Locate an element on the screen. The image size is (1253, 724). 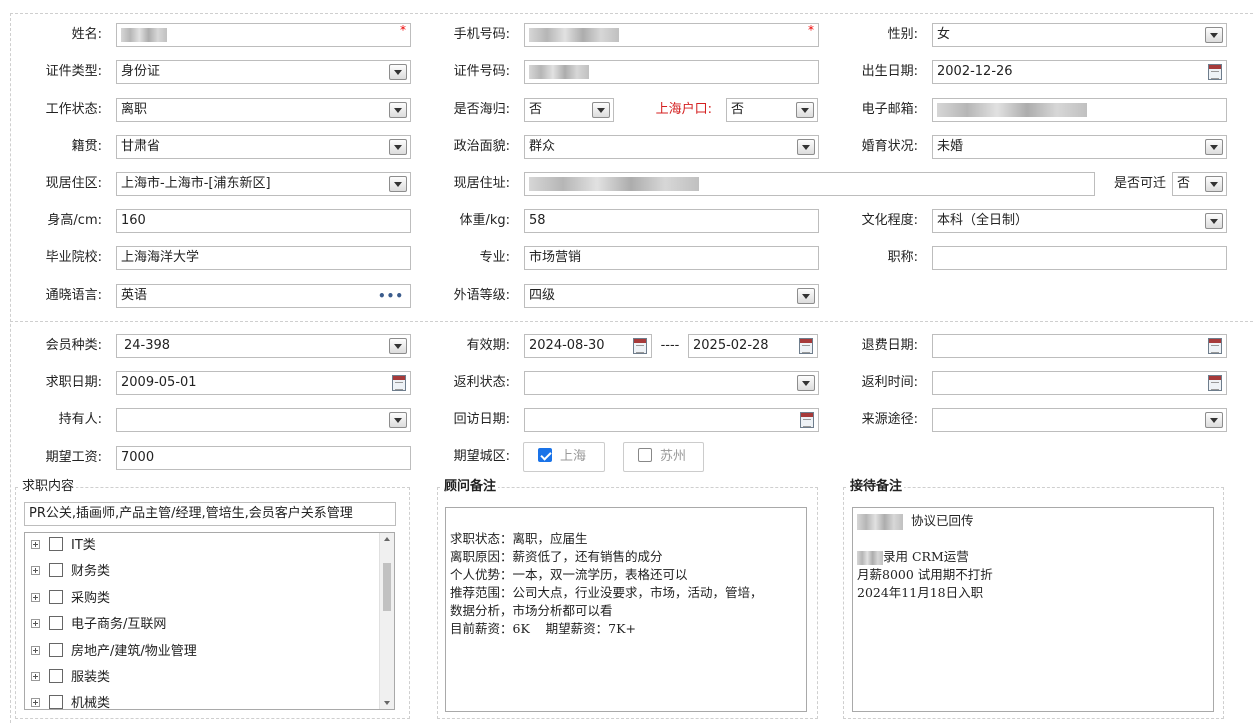
language-level-select: 四级 is located at coordinates (671, 296).